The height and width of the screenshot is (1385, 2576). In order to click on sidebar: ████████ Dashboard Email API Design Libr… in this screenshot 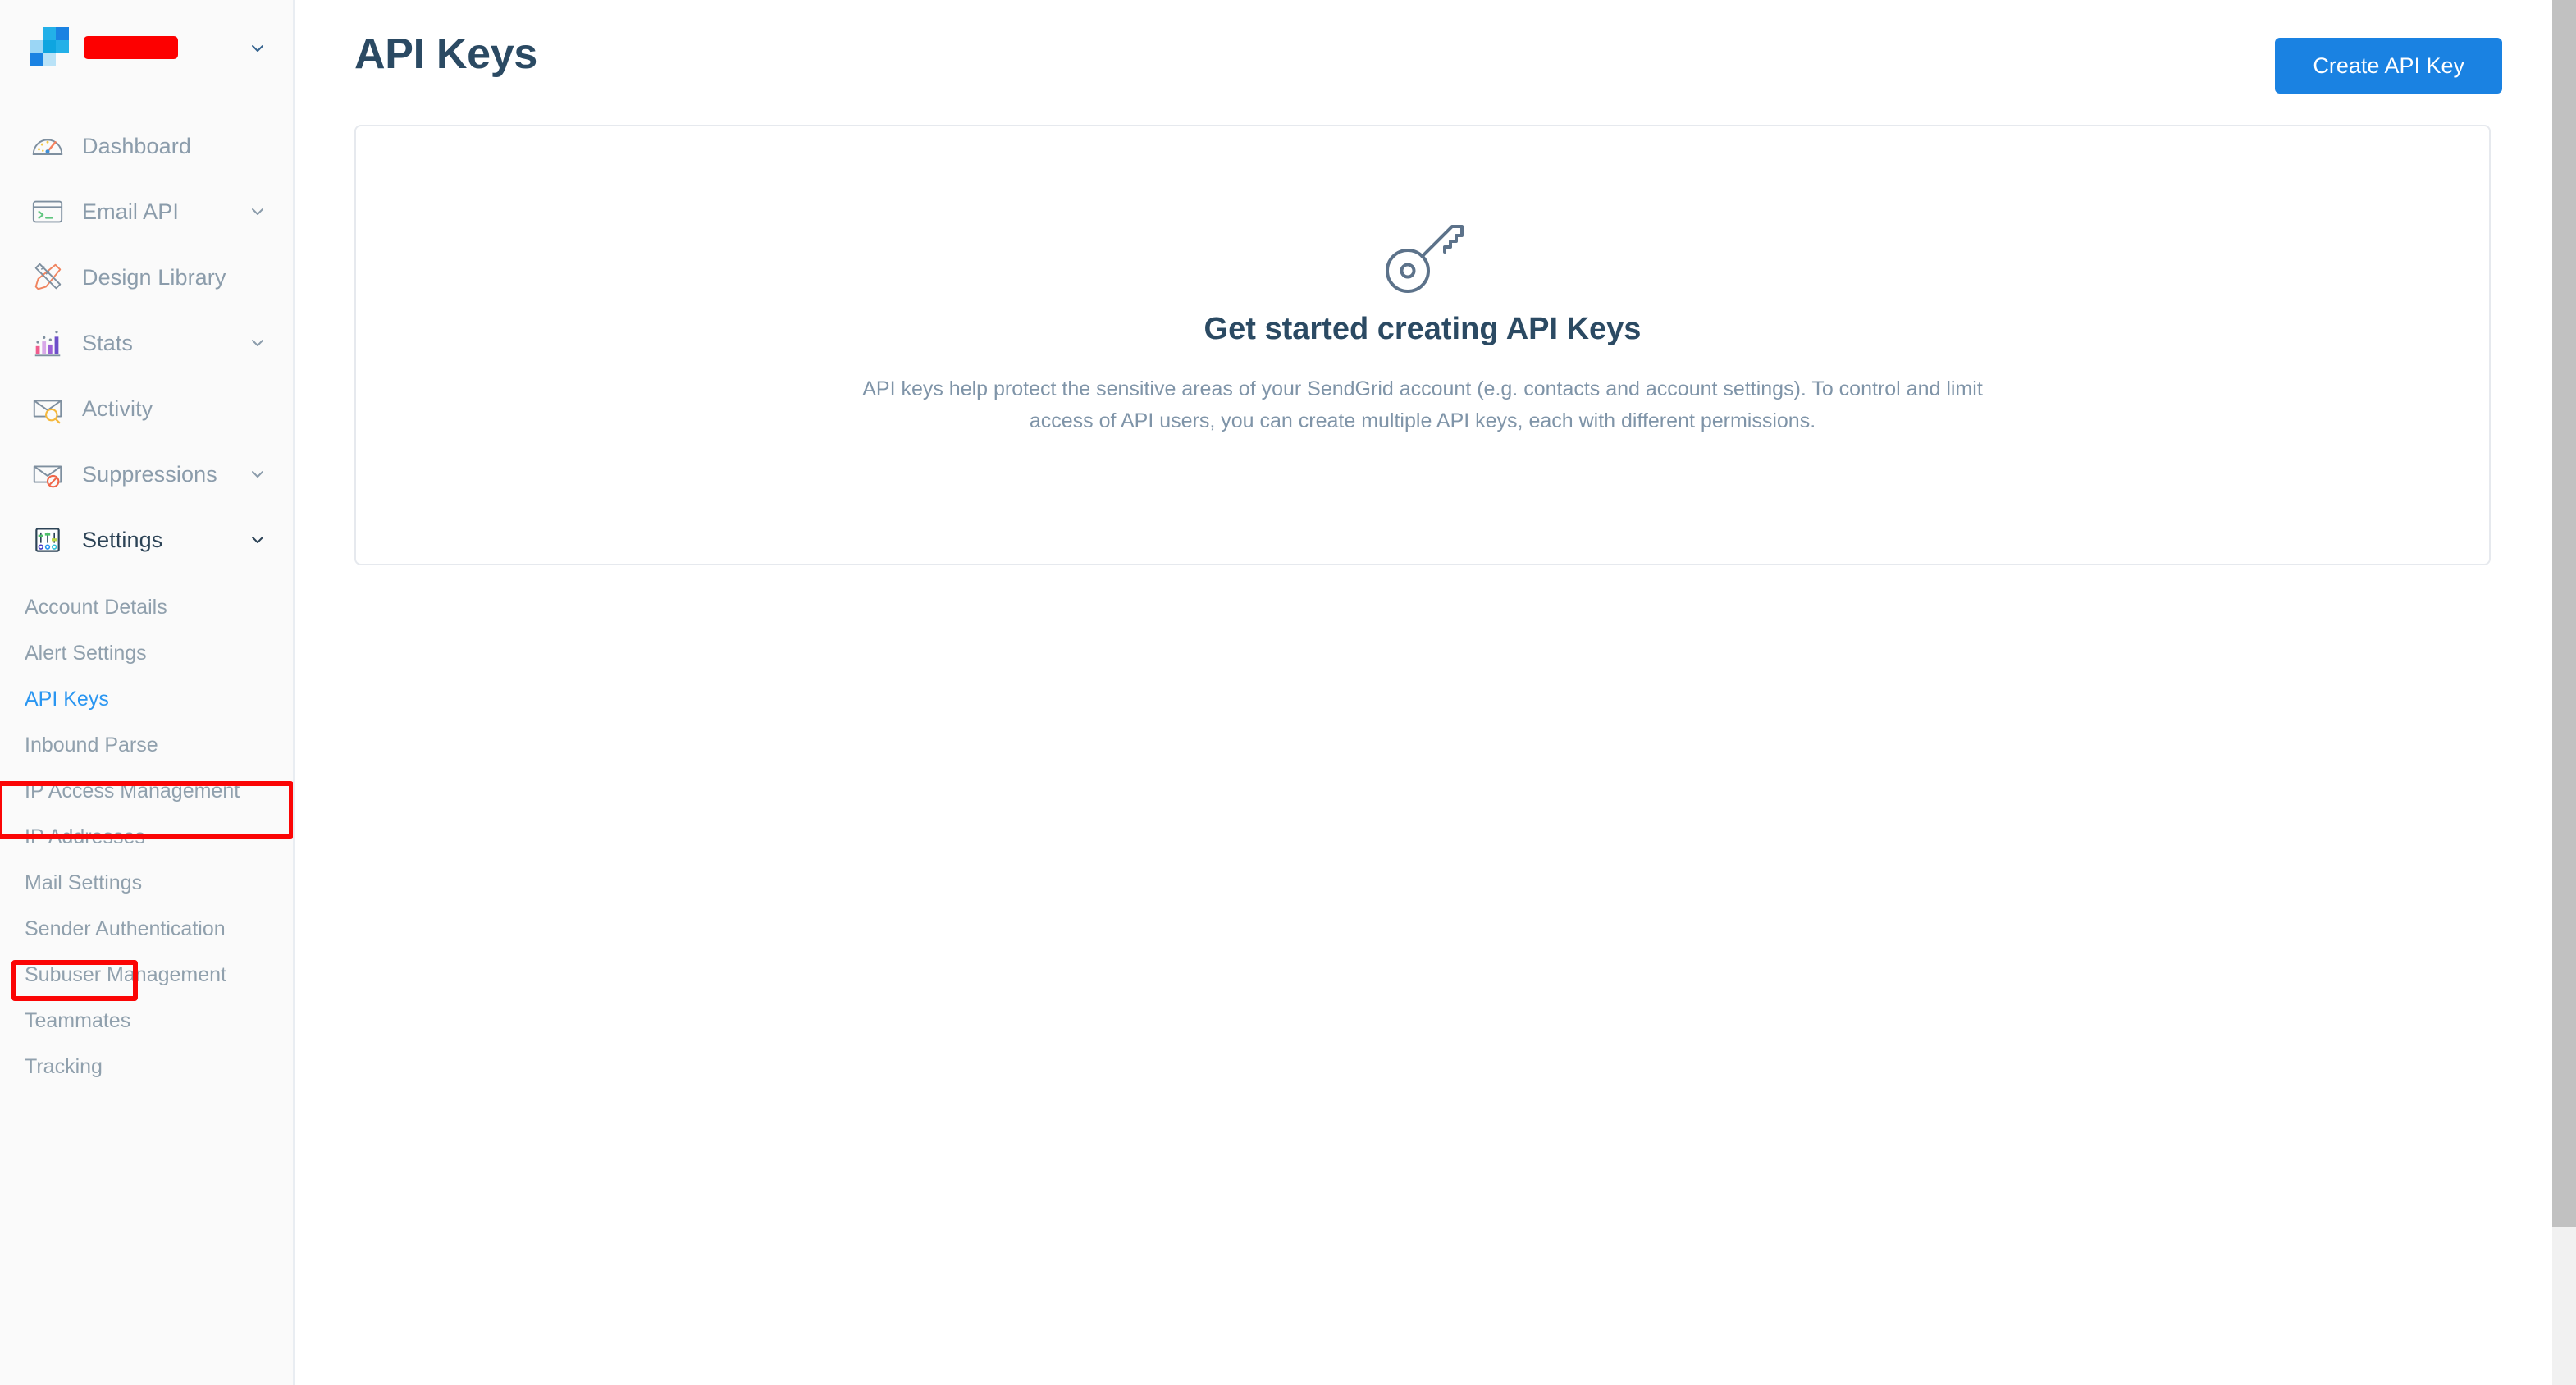, I will do `click(148, 692)`.